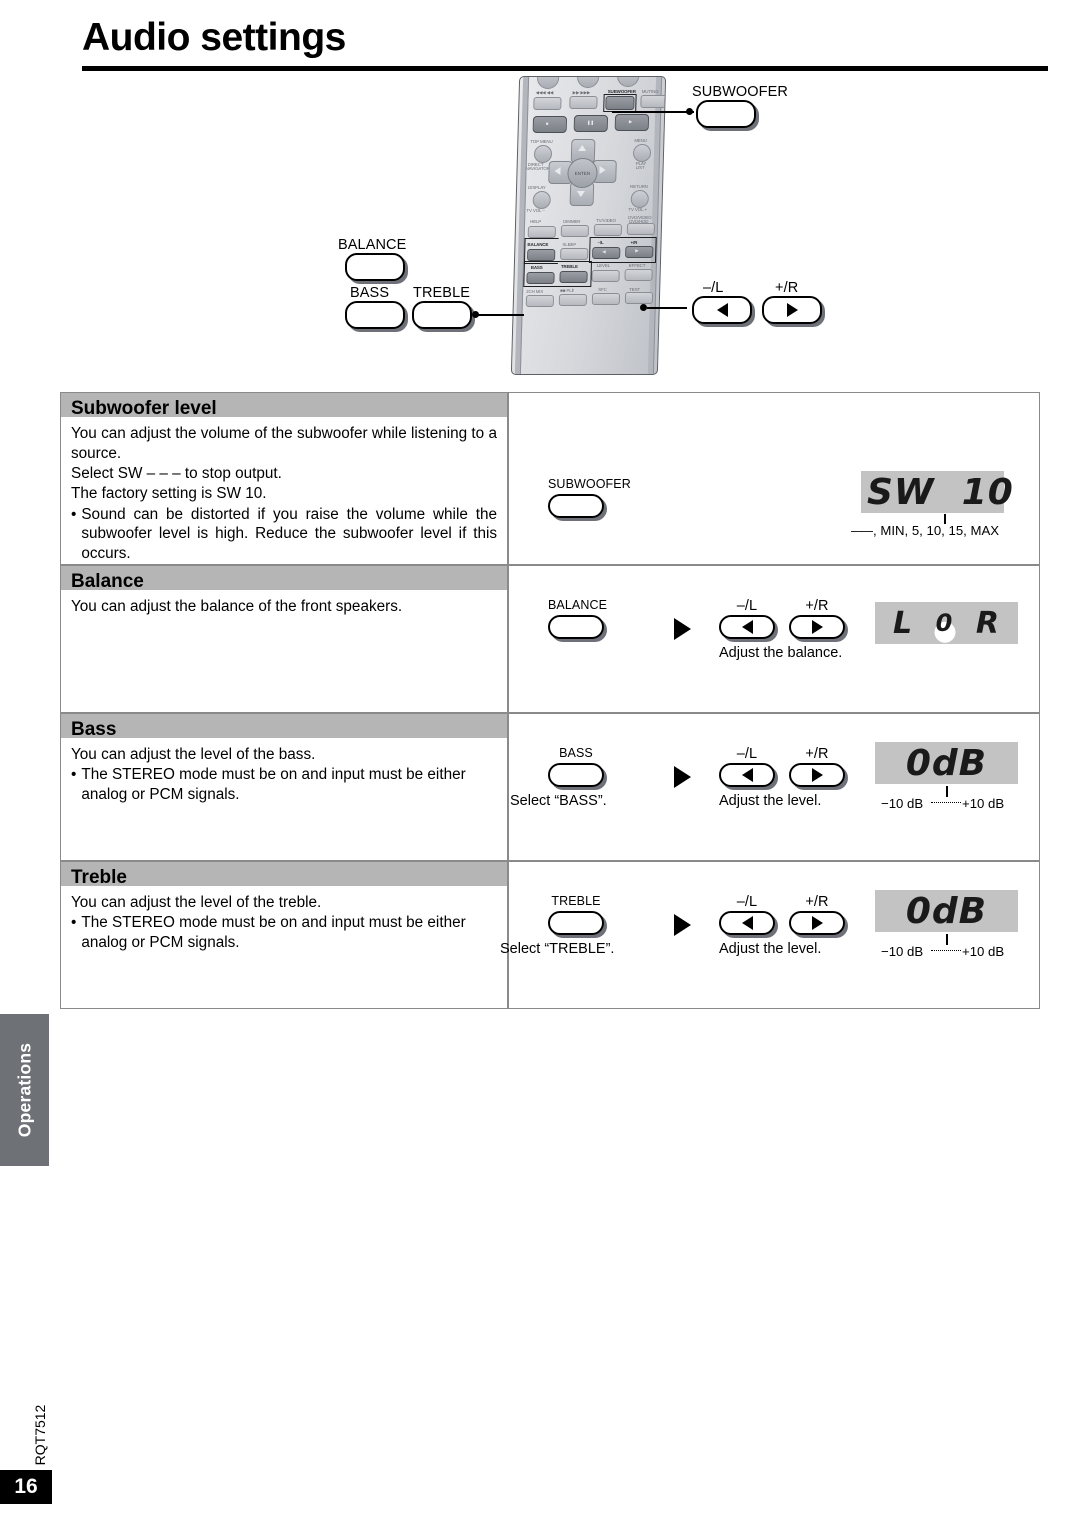 The image size is (1080, 1526). Describe the element at coordinates (442, 315) in the screenshot. I see `callout-treble-button` at that location.